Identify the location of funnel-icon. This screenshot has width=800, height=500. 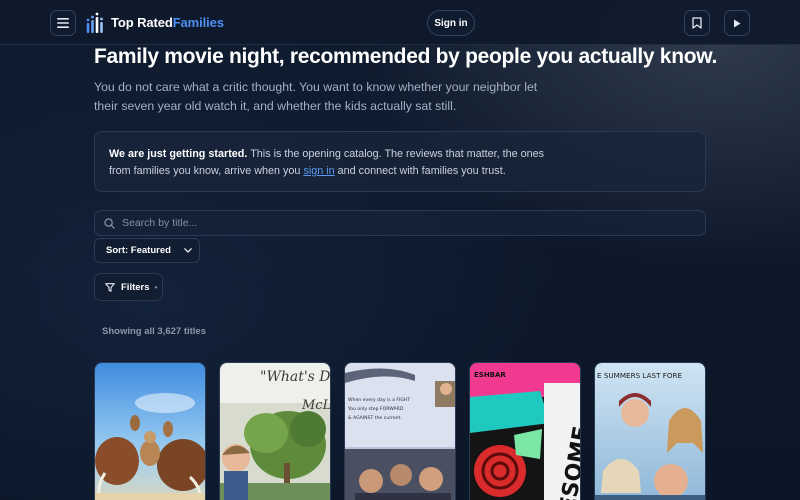
(110, 287).